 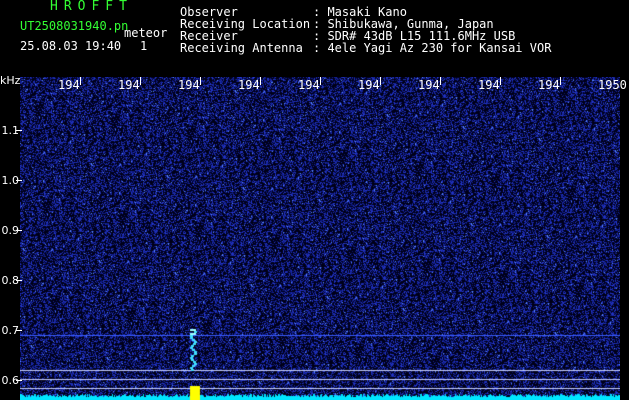 What do you see at coordinates (74, 26) in the screenshot?
I see `filename-label: UT2508031940.pn` at bounding box center [74, 26].